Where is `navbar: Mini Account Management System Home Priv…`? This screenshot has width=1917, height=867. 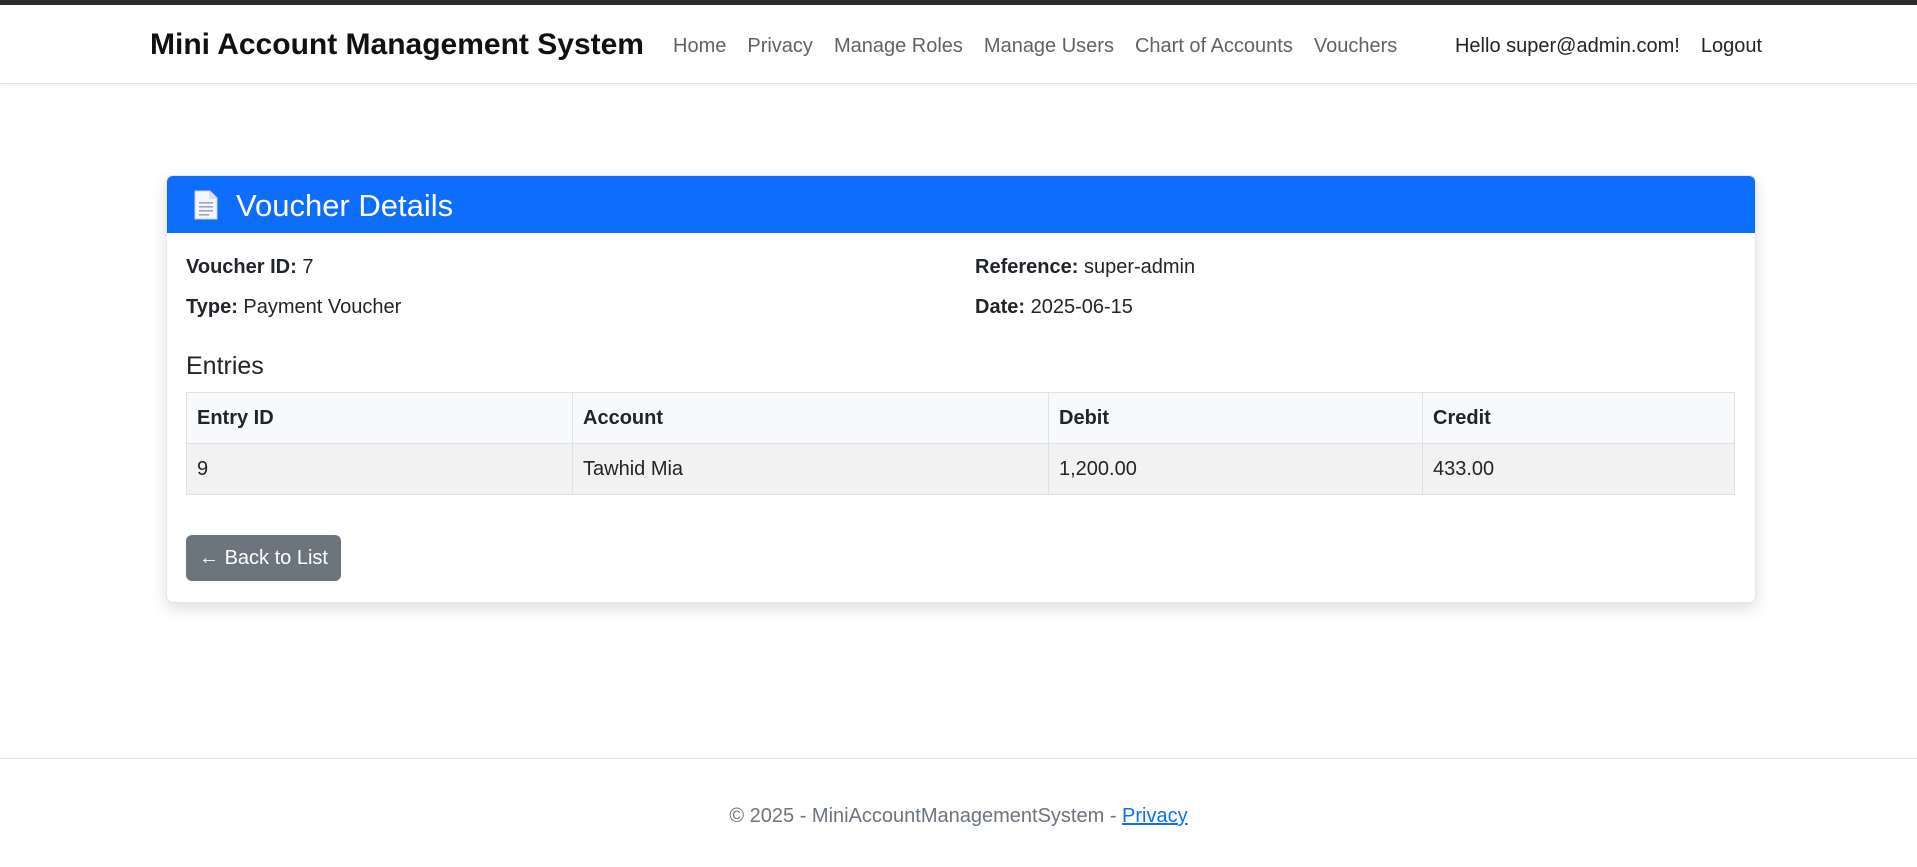 navbar: Mini Account Management System Home Priv… is located at coordinates (958, 44).